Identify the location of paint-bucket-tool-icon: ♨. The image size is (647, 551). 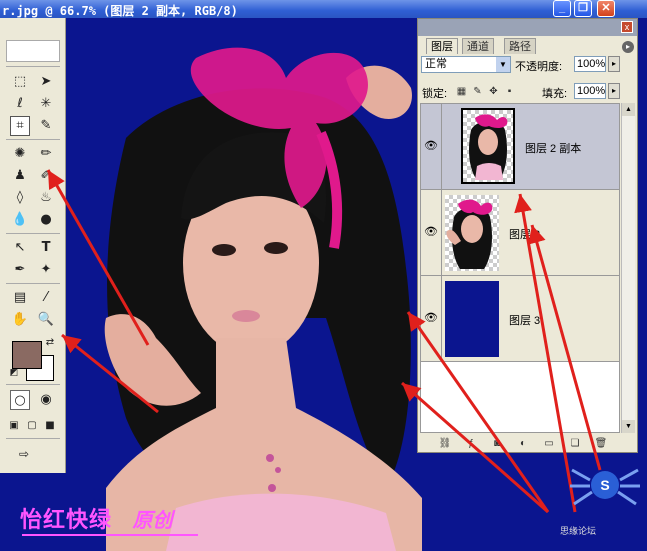
(46, 198).